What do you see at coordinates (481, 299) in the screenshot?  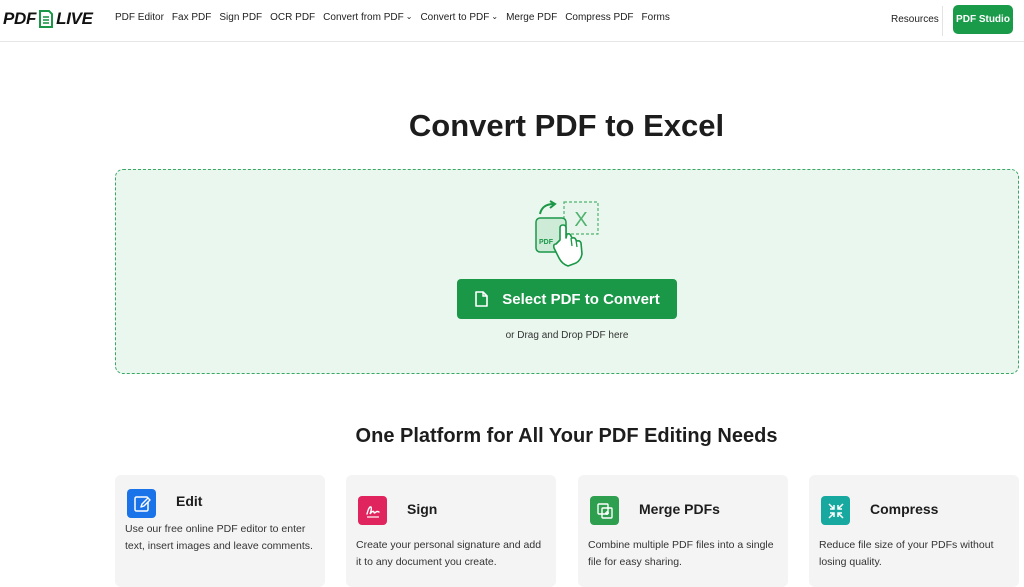 I see `file-icon` at bounding box center [481, 299].